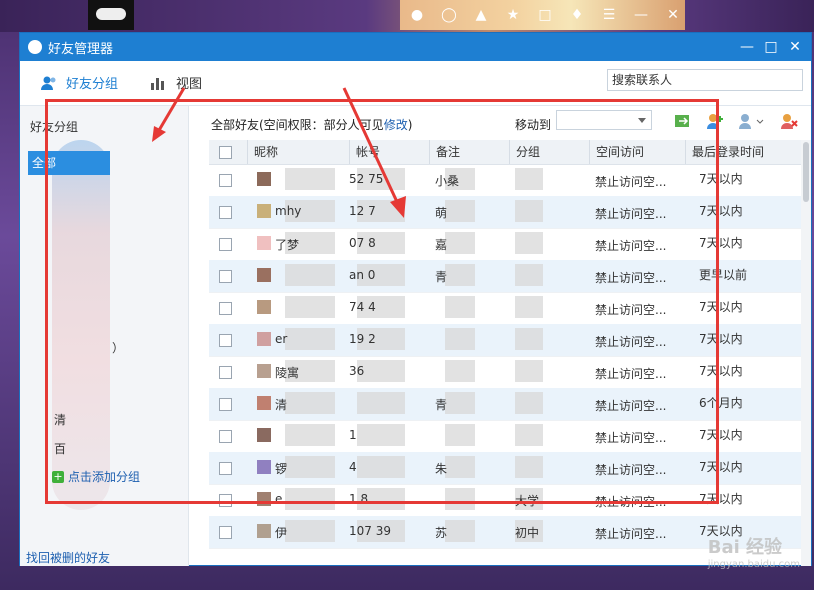 The width and height of the screenshot is (814, 590). What do you see at coordinates (505, 244) in the screenshot?
I see `table-row: 了梦 07 8 嘉 禁止访问空... 7天以内` at bounding box center [505, 244].